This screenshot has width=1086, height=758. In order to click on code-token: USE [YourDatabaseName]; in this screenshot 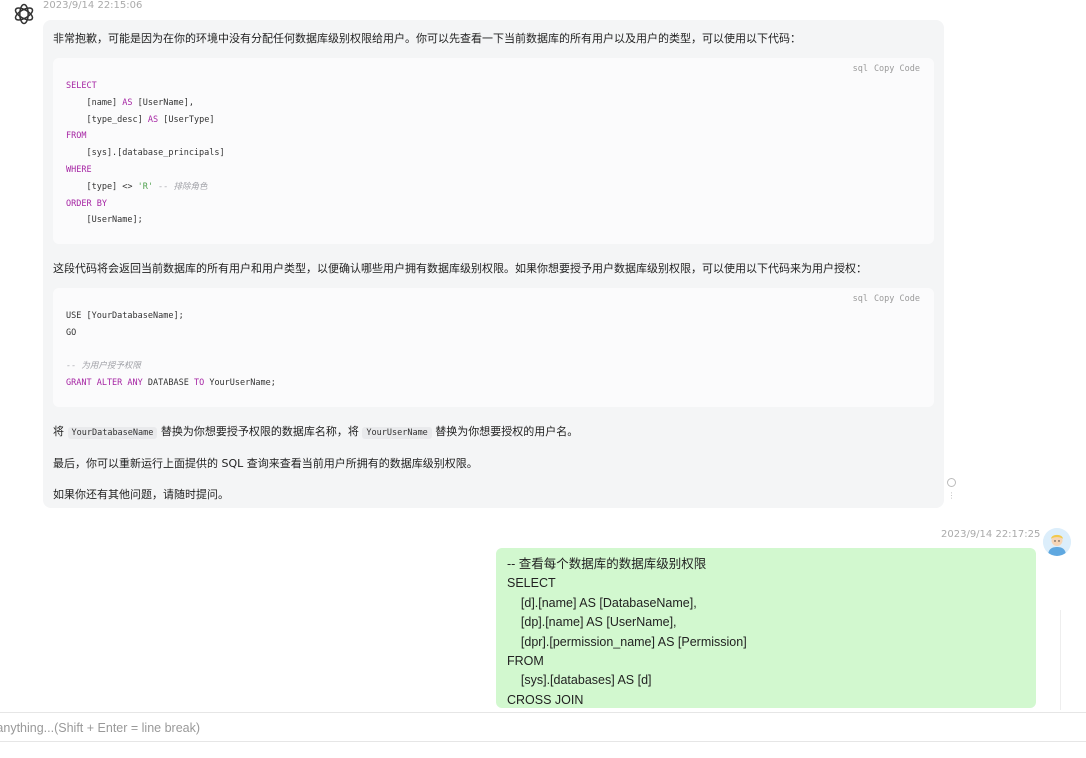, I will do `click(125, 316)`.